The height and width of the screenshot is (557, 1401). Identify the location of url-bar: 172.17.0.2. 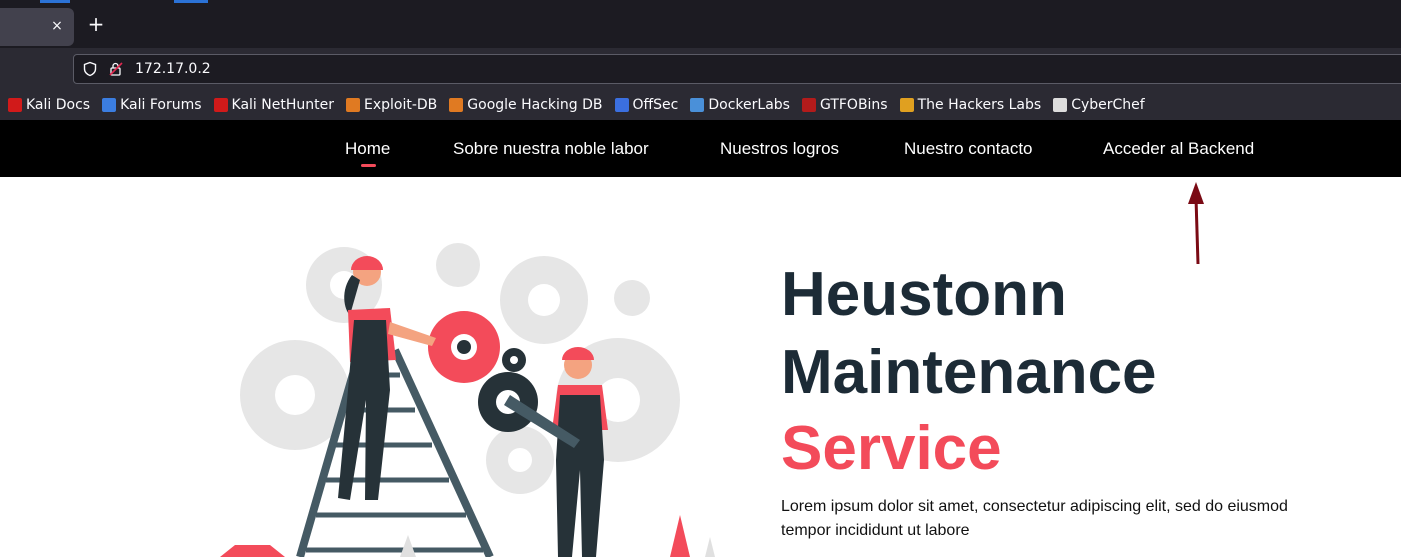
(737, 69).